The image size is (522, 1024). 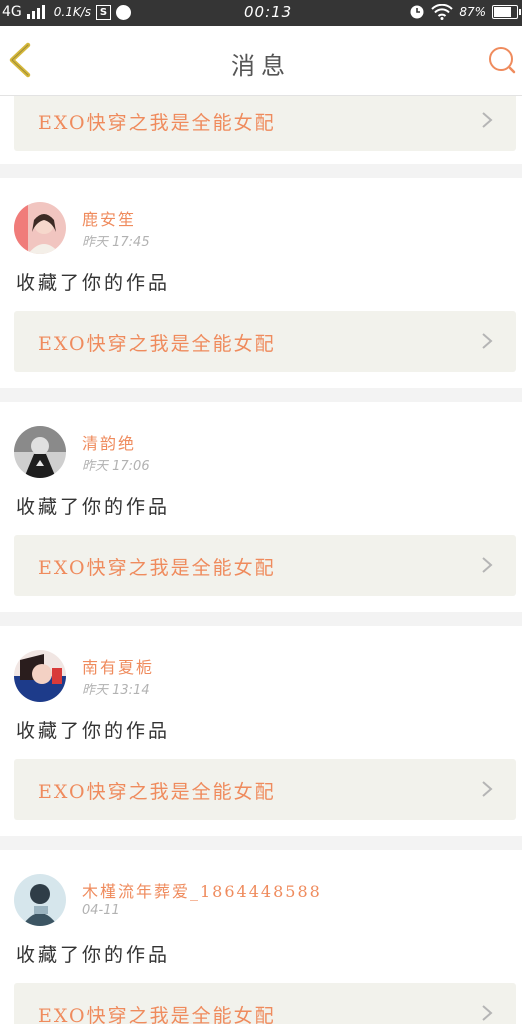 What do you see at coordinates (12, 12) in the screenshot?
I see `network-type: 4G` at bounding box center [12, 12].